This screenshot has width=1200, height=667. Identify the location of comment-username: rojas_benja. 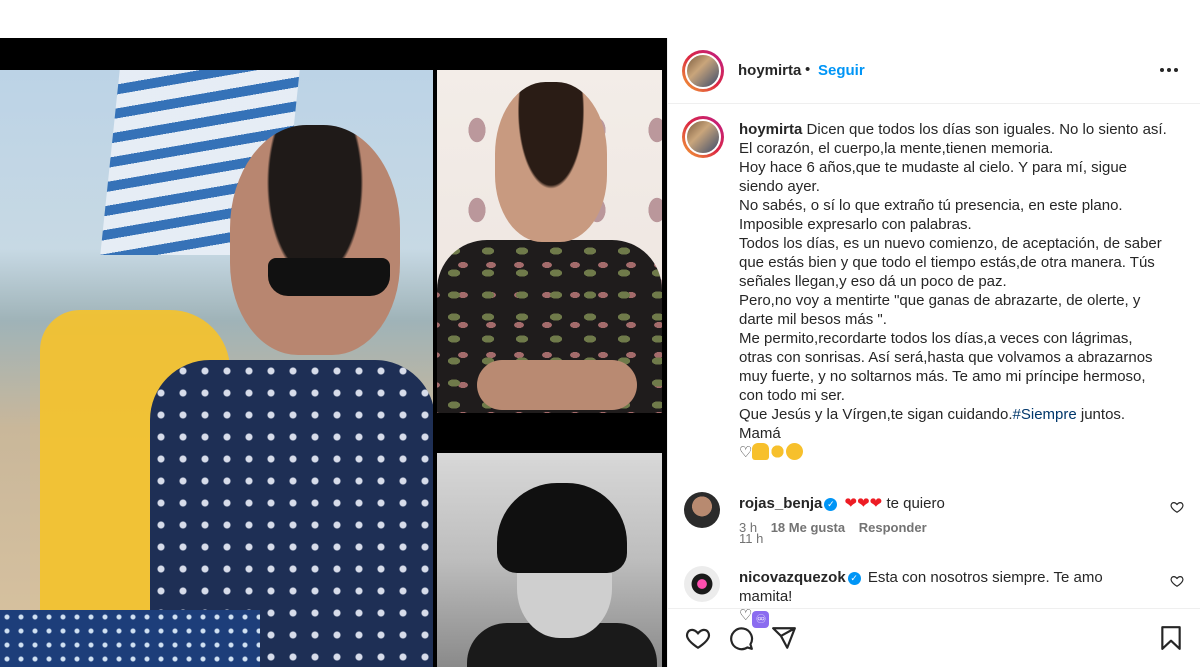
(780, 503).